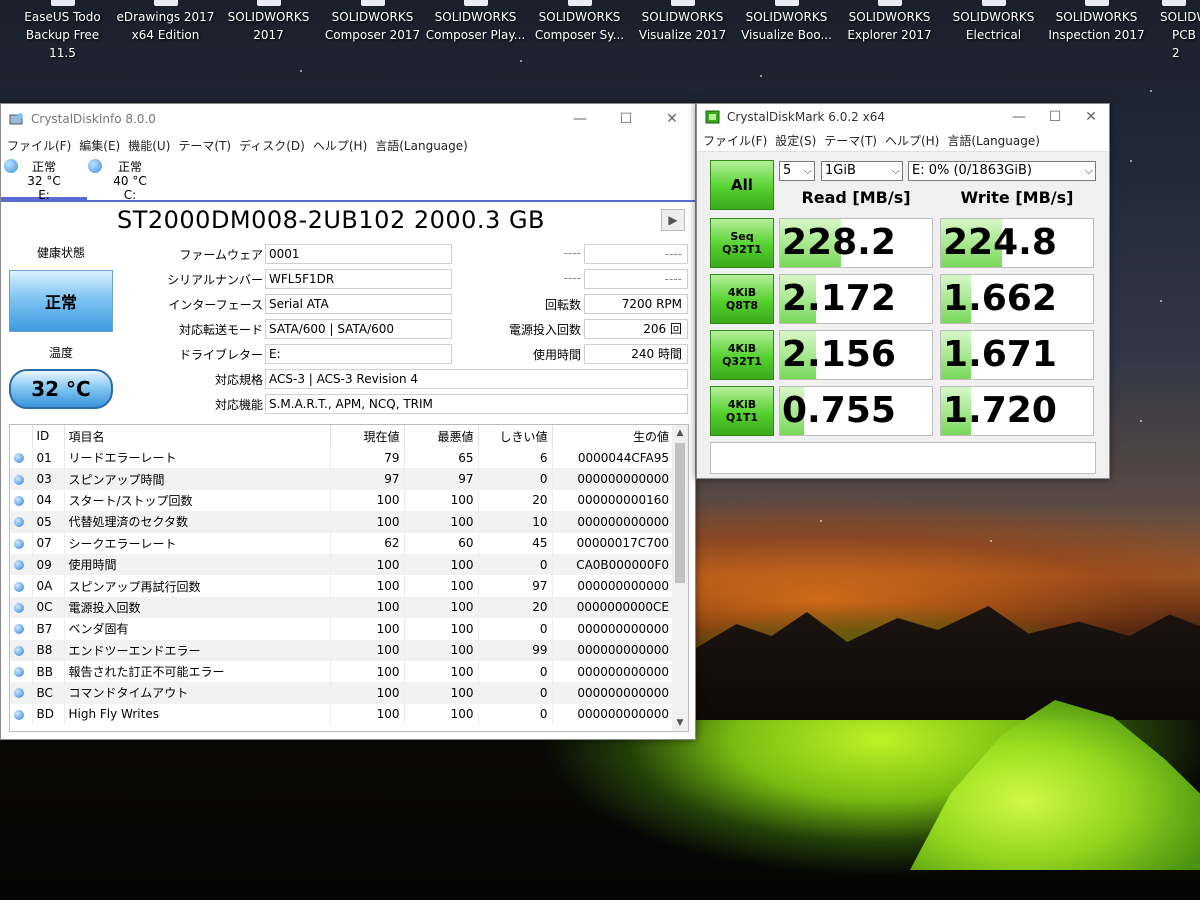 The height and width of the screenshot is (900, 1200). What do you see at coordinates (1055, 785) in the screenshot?
I see `tent-image` at bounding box center [1055, 785].